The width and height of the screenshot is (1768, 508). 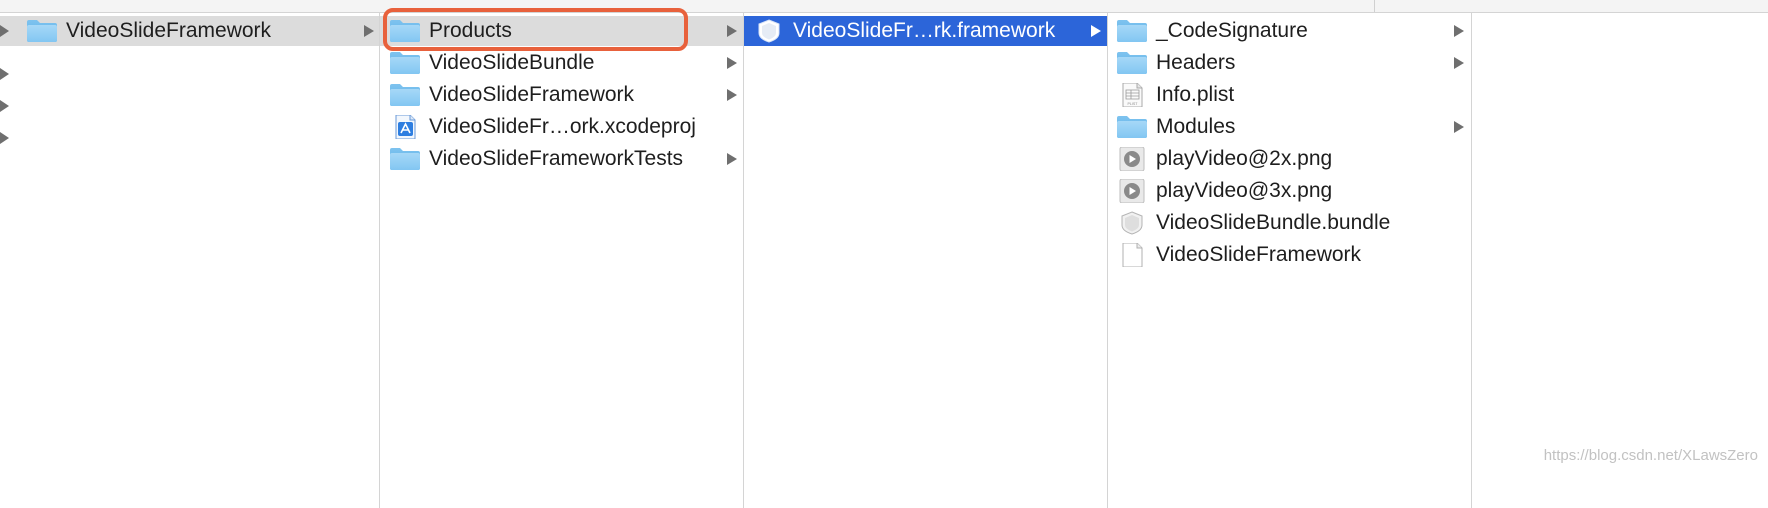 I want to click on plist-file-icon: PLIST, so click(x=1132, y=95).